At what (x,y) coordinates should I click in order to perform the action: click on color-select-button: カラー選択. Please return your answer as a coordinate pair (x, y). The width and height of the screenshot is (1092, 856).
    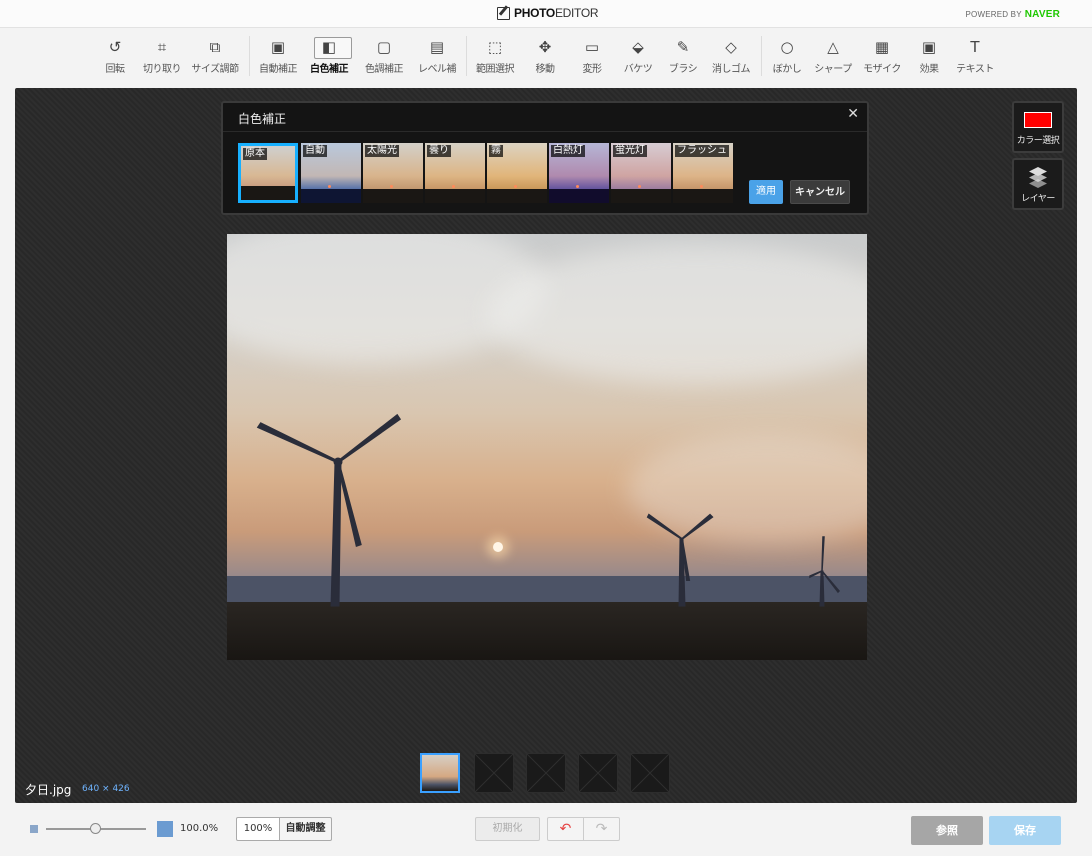
    Looking at the image, I should click on (1038, 127).